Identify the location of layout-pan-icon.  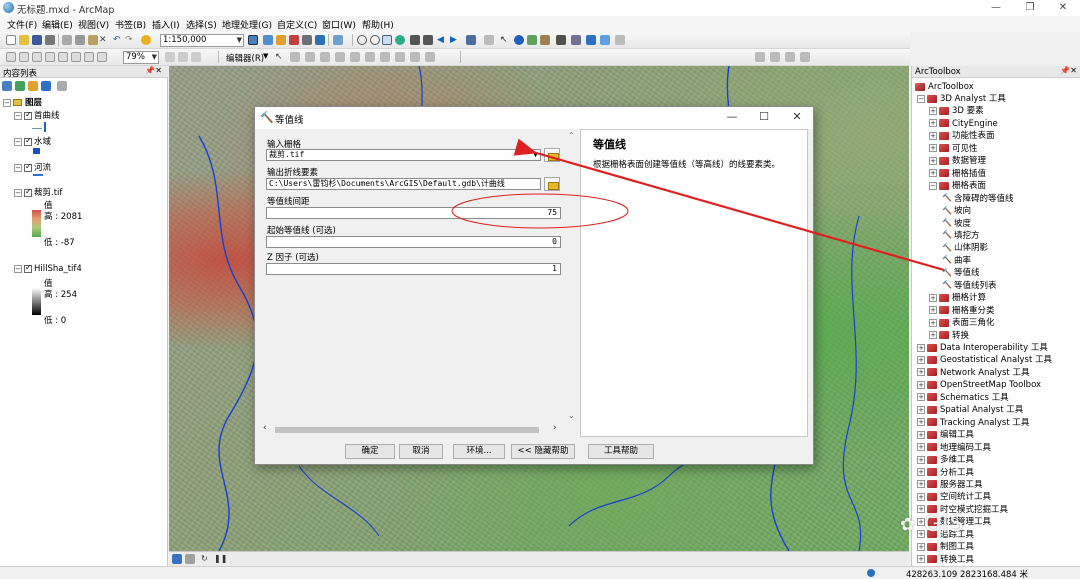
(37, 57).